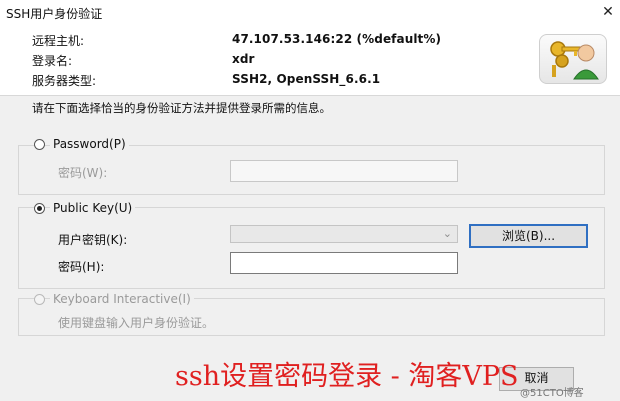  What do you see at coordinates (344, 171) in the screenshot?
I see `password-field` at bounding box center [344, 171].